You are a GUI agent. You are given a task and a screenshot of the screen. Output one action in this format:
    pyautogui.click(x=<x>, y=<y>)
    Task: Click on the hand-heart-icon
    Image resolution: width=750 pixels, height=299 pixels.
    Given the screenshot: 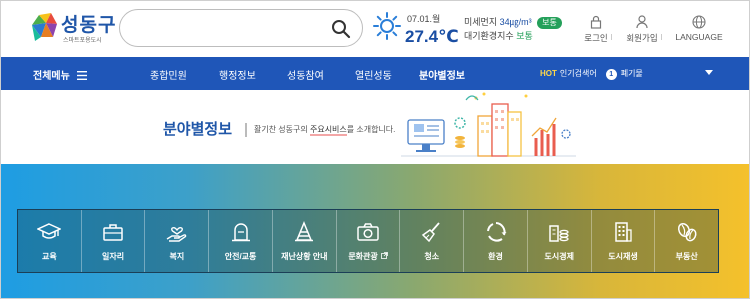 What is the action you would take?
    pyautogui.click(x=176, y=234)
    